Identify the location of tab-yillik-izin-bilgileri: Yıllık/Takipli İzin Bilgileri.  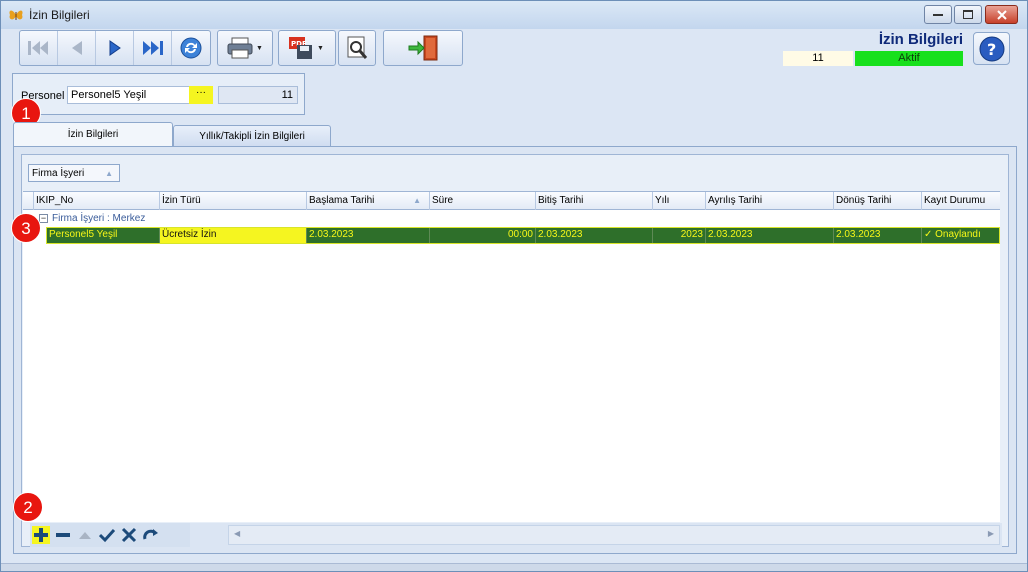
(252, 136).